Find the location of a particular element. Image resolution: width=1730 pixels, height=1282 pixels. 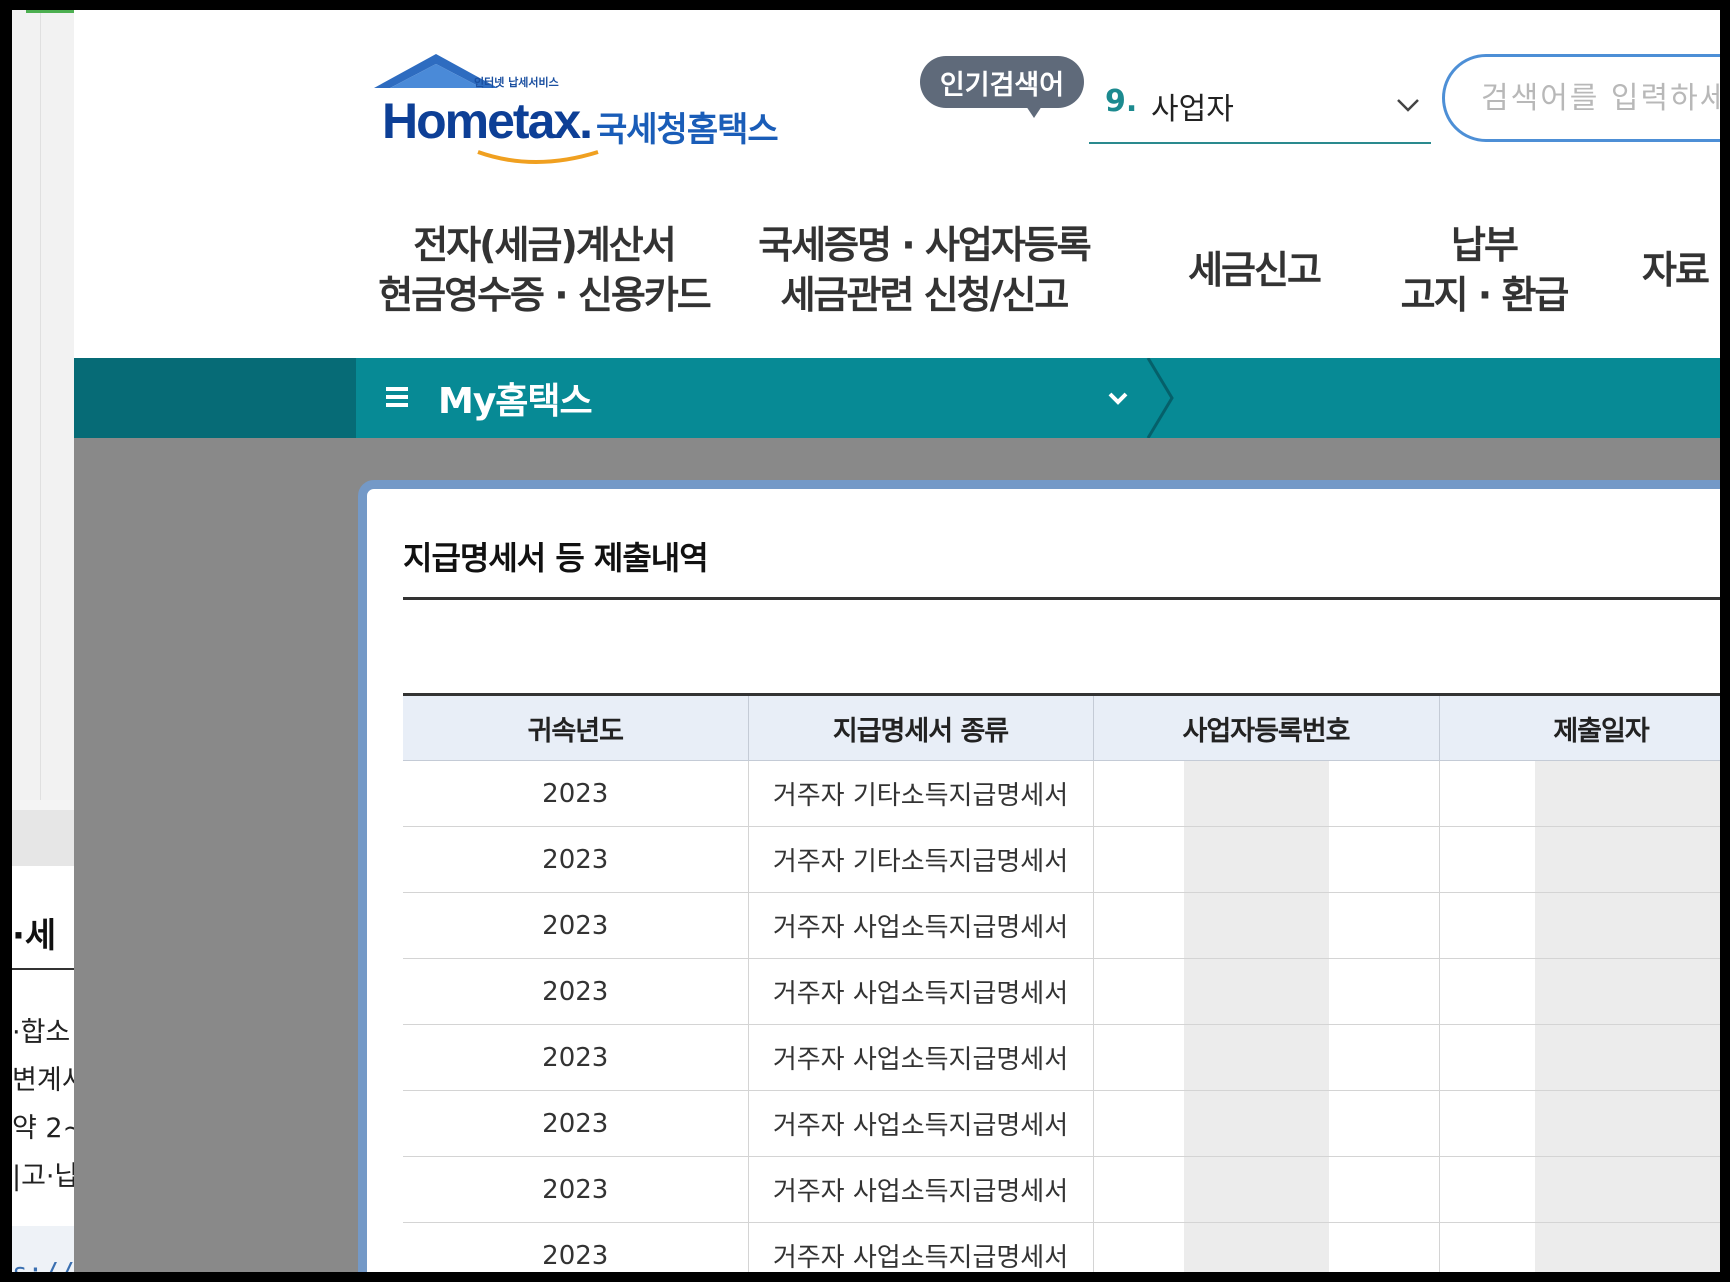

column-header-business-reg-number: 사업자등록번호 is located at coordinates (1266, 727).